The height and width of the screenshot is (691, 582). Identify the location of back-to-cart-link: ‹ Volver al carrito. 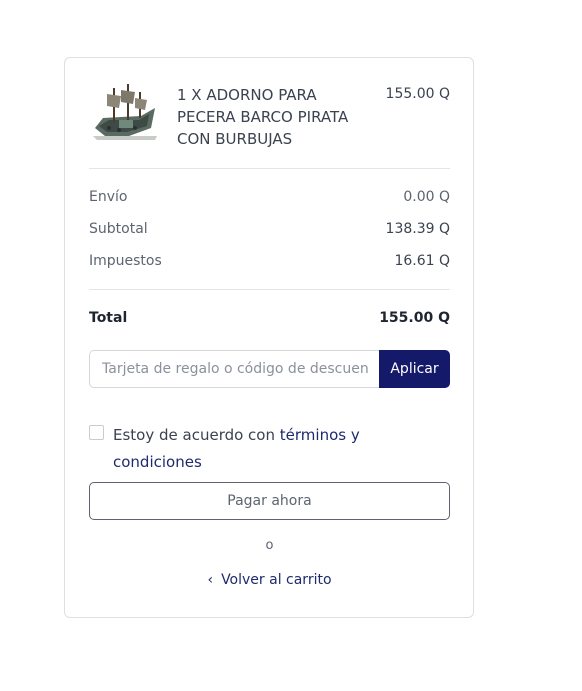
(269, 580).